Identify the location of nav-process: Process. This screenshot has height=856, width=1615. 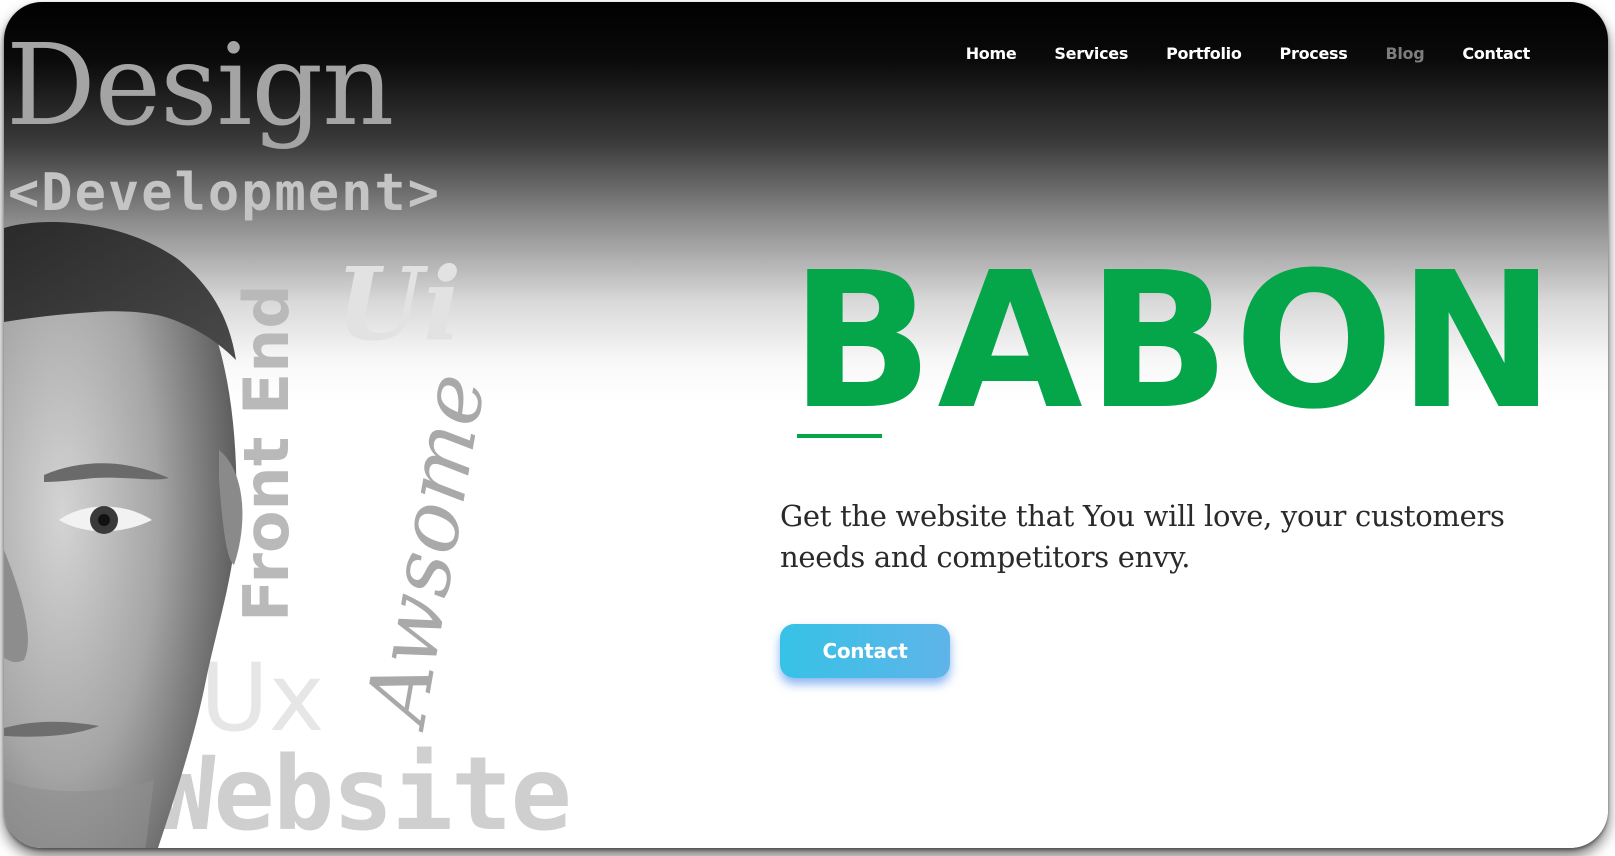
(1314, 53).